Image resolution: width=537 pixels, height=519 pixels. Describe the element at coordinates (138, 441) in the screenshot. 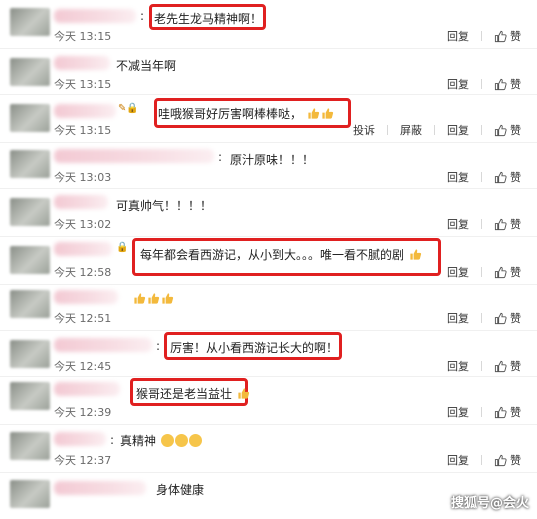

I see `comment-text-body: 真精神` at that location.